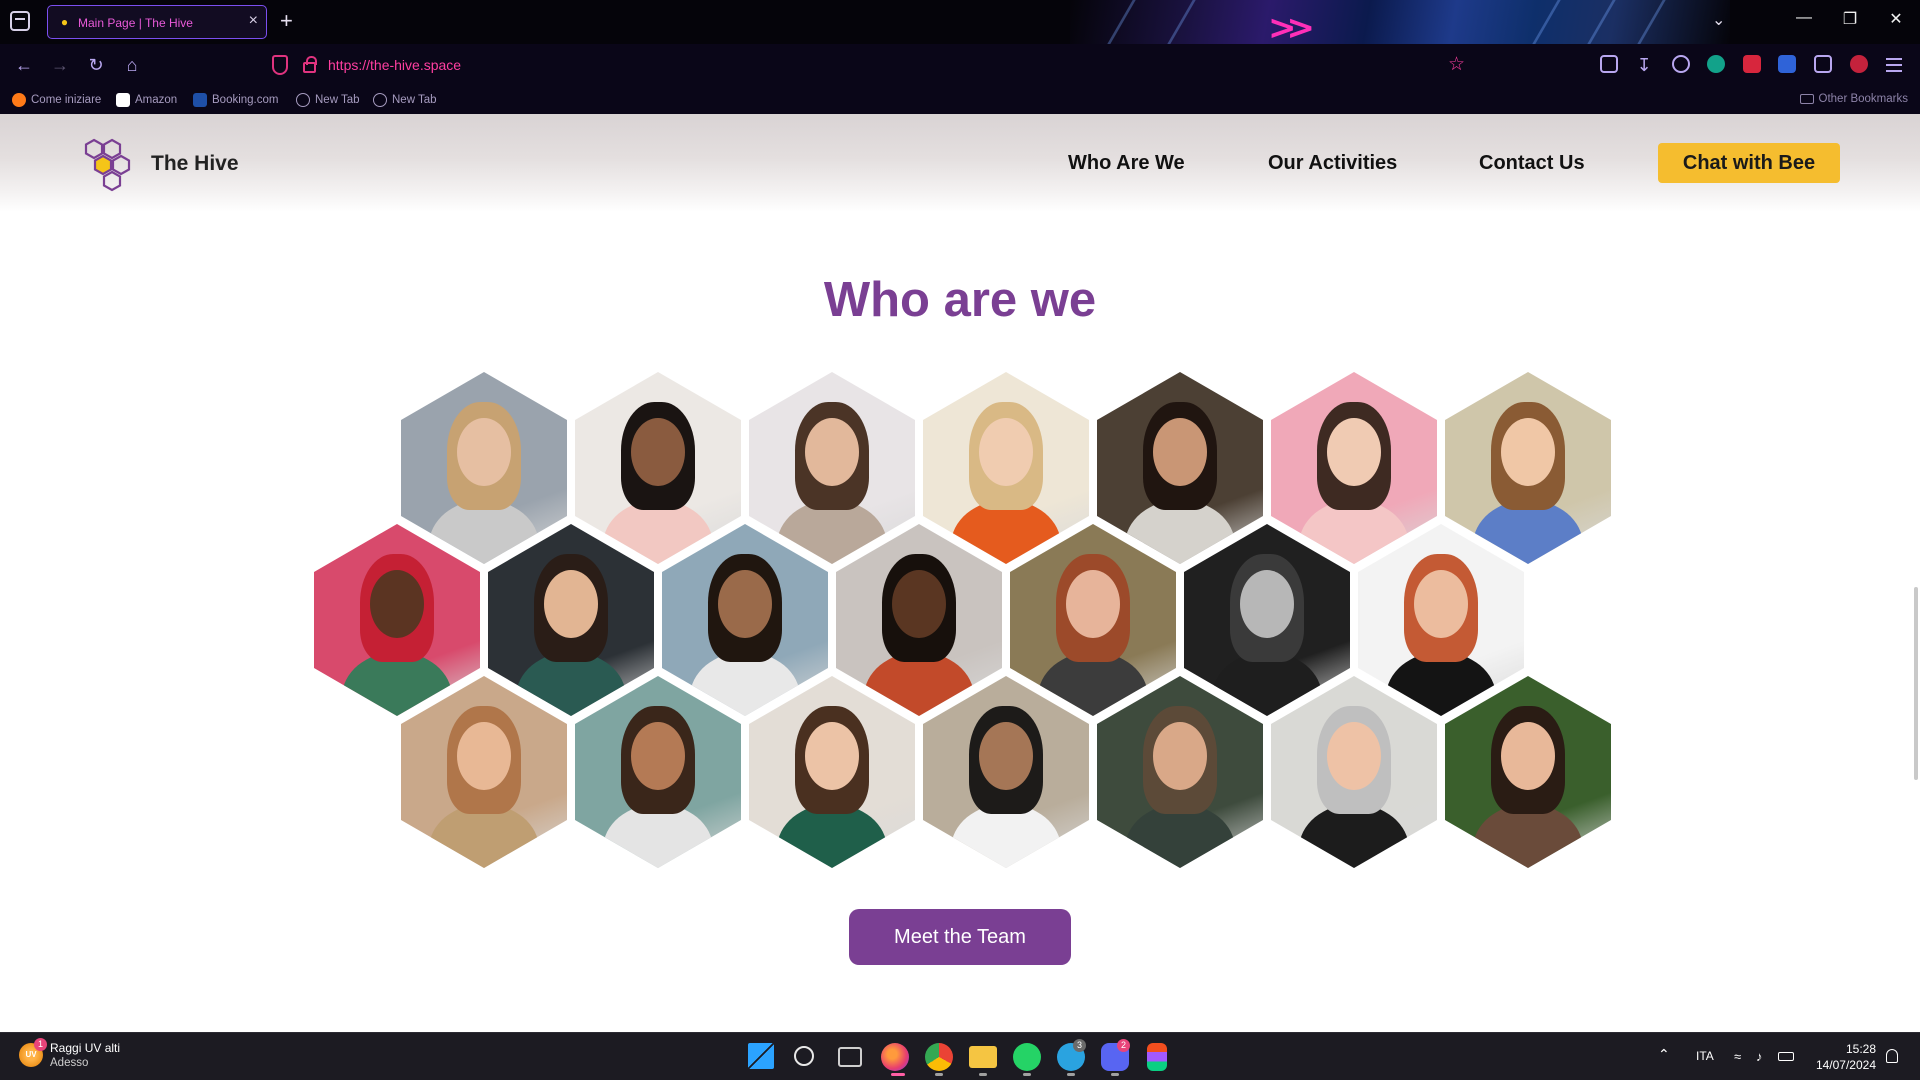 Image resolution: width=1920 pixels, height=1080 pixels. I want to click on bookmark-come-iniziare: Come iniziare, so click(56, 100).